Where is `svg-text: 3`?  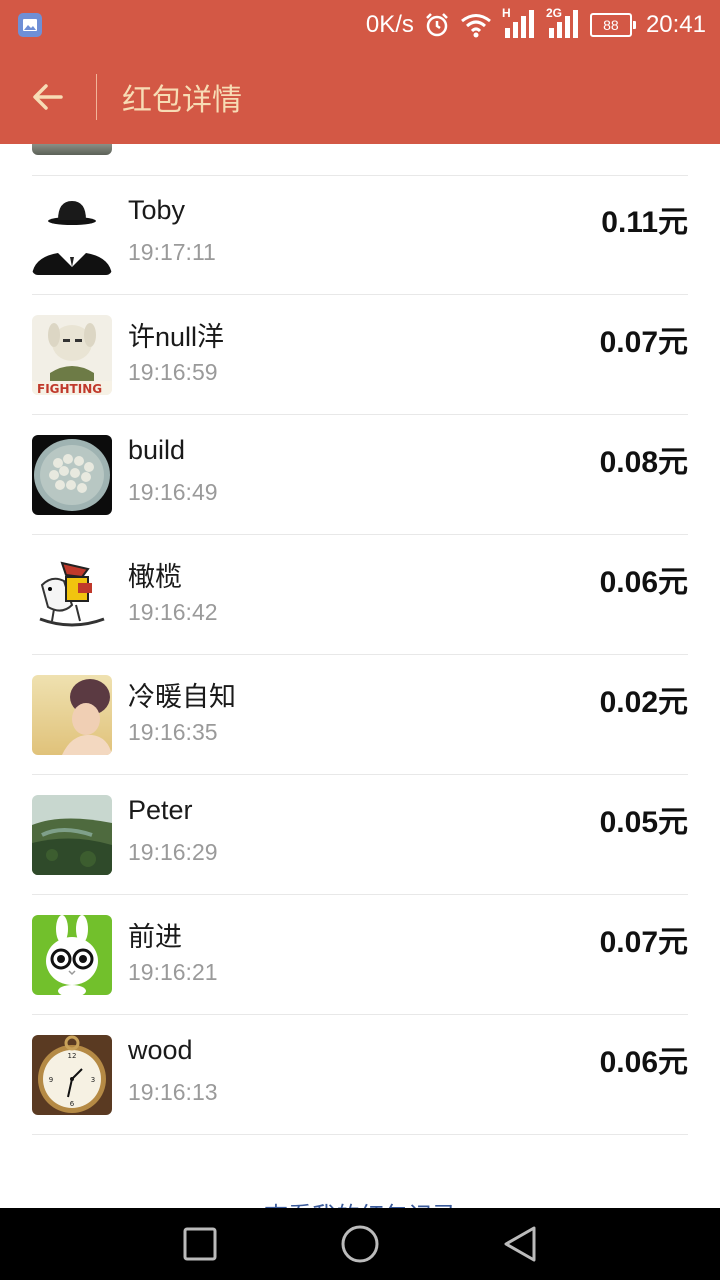 svg-text: 3 is located at coordinates (93, 1080).